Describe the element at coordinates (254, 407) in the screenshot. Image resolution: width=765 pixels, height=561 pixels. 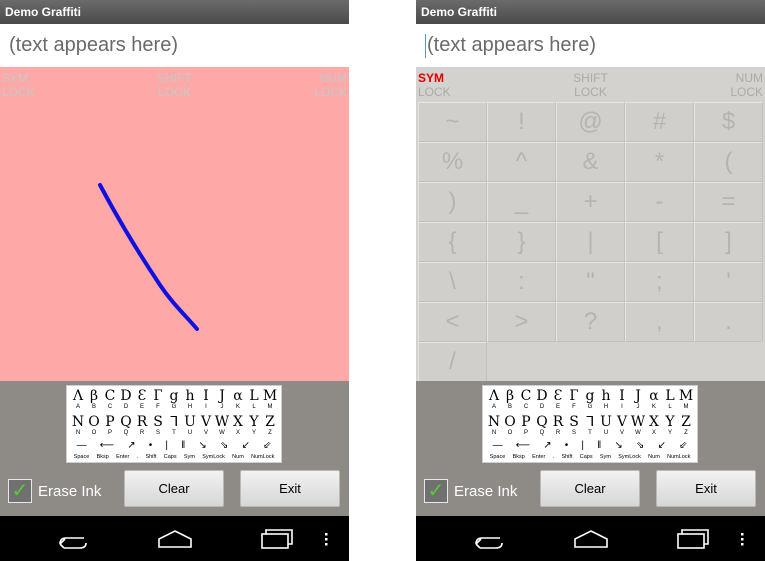
I see `ref-letter: L` at that location.